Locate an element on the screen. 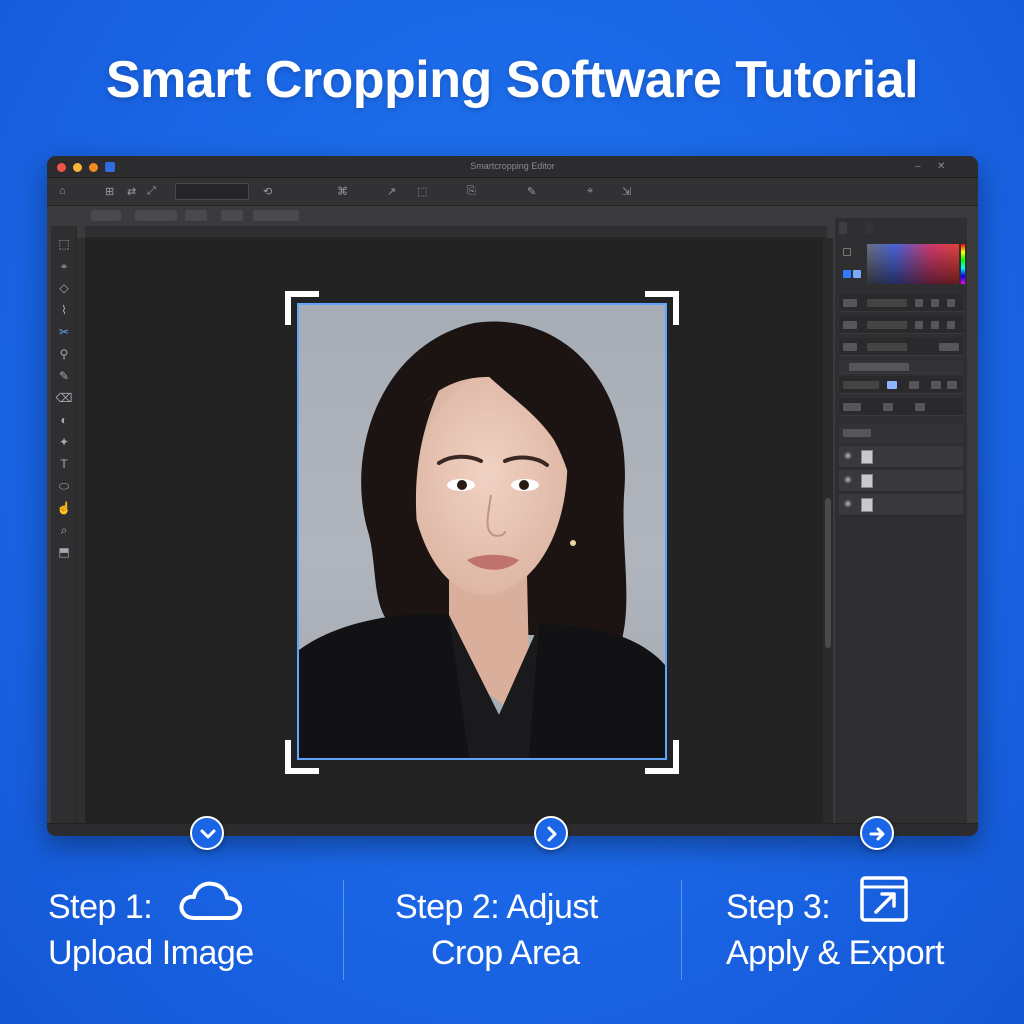 Image resolution: width=1024 pixels, height=1024 pixels. panel-tab-color is located at coordinates (843, 228).